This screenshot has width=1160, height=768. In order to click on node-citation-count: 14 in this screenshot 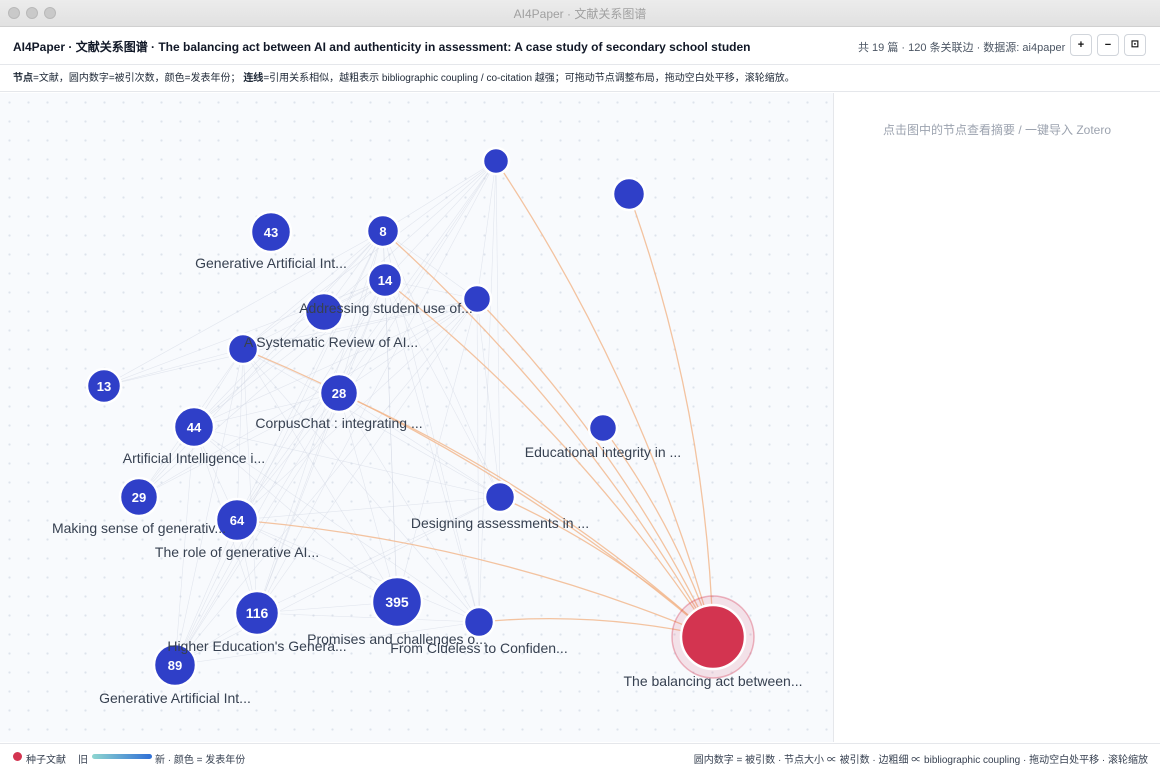, I will do `click(385, 280)`.